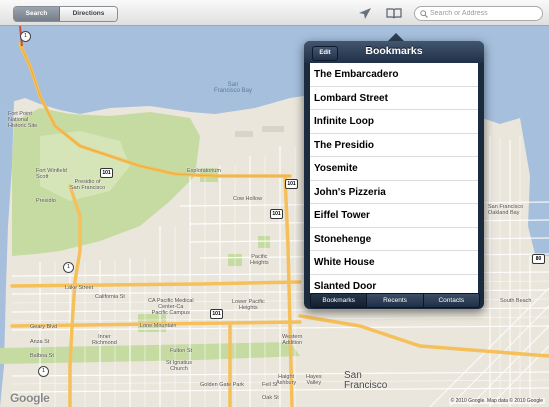 The image size is (549, 407). I want to click on open-book-icon, so click(394, 13).